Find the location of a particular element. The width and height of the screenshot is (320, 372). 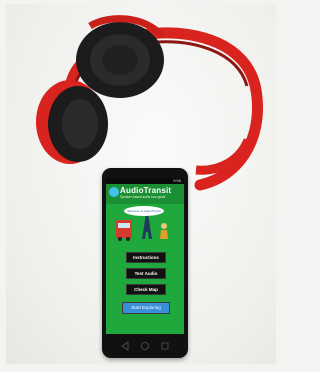

welcome-banner: Welcome to AudioTransit is located at coordinates (144, 211).